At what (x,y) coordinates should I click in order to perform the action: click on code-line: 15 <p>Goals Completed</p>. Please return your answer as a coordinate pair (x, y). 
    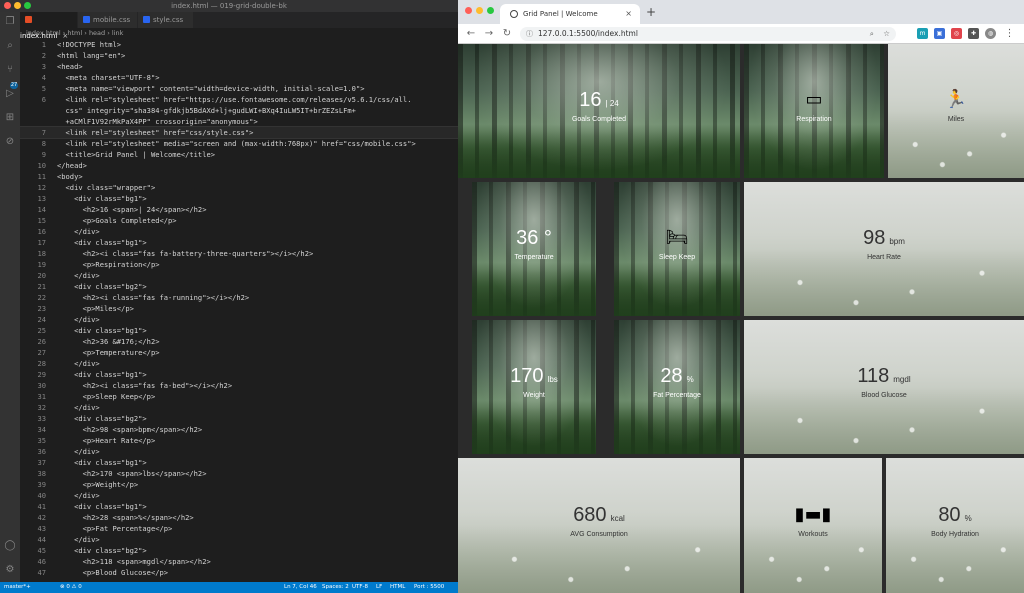
    Looking at the image, I should click on (239, 220).